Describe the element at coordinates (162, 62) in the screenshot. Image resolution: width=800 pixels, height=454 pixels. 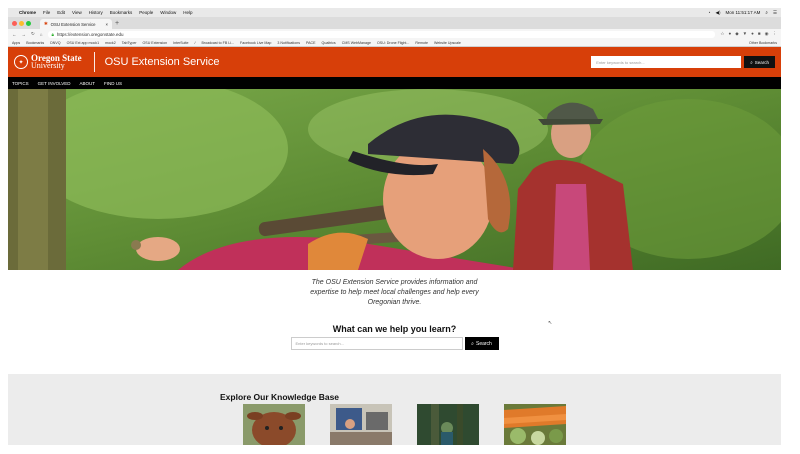
I see `site-title: OSU Extension Service` at that location.